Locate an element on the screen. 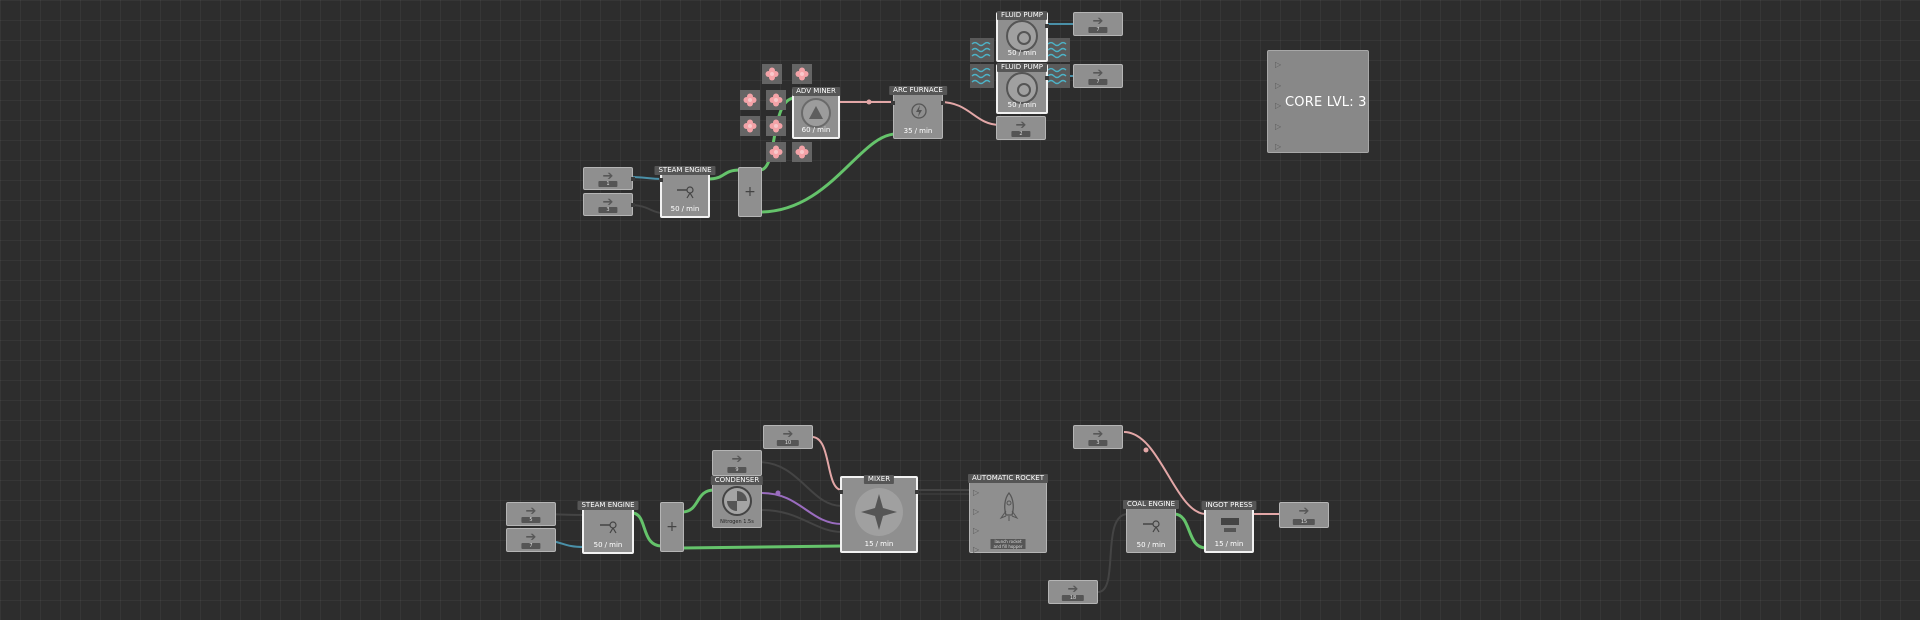 The image size is (1920, 620). plus-icon: + is located at coordinates (672, 527).